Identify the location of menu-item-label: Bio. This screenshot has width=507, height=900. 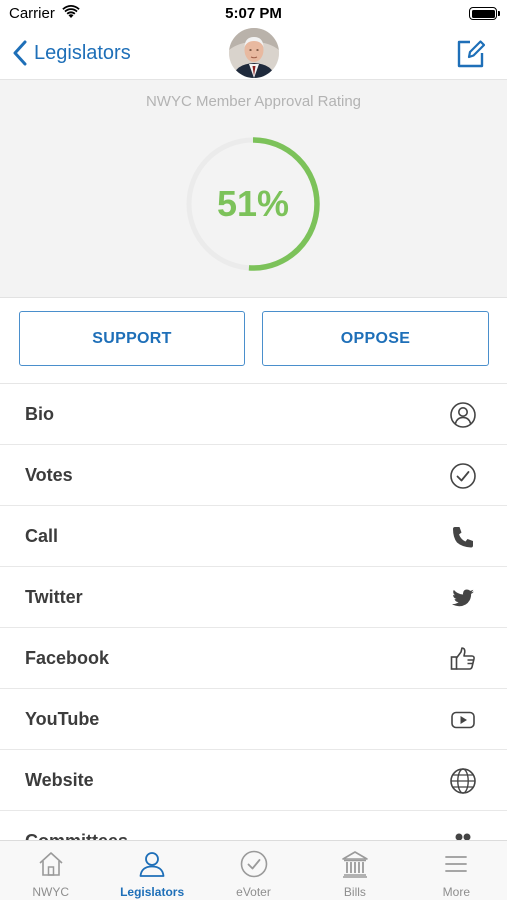
(39, 414).